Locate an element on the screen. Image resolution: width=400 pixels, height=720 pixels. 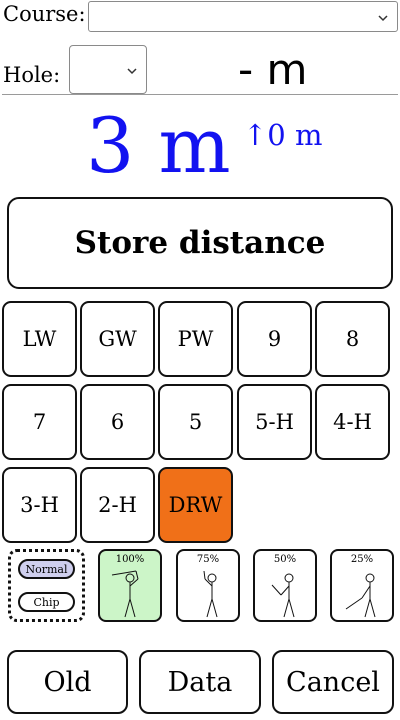
club-button-3-h: 3-H is located at coordinates (39, 505).